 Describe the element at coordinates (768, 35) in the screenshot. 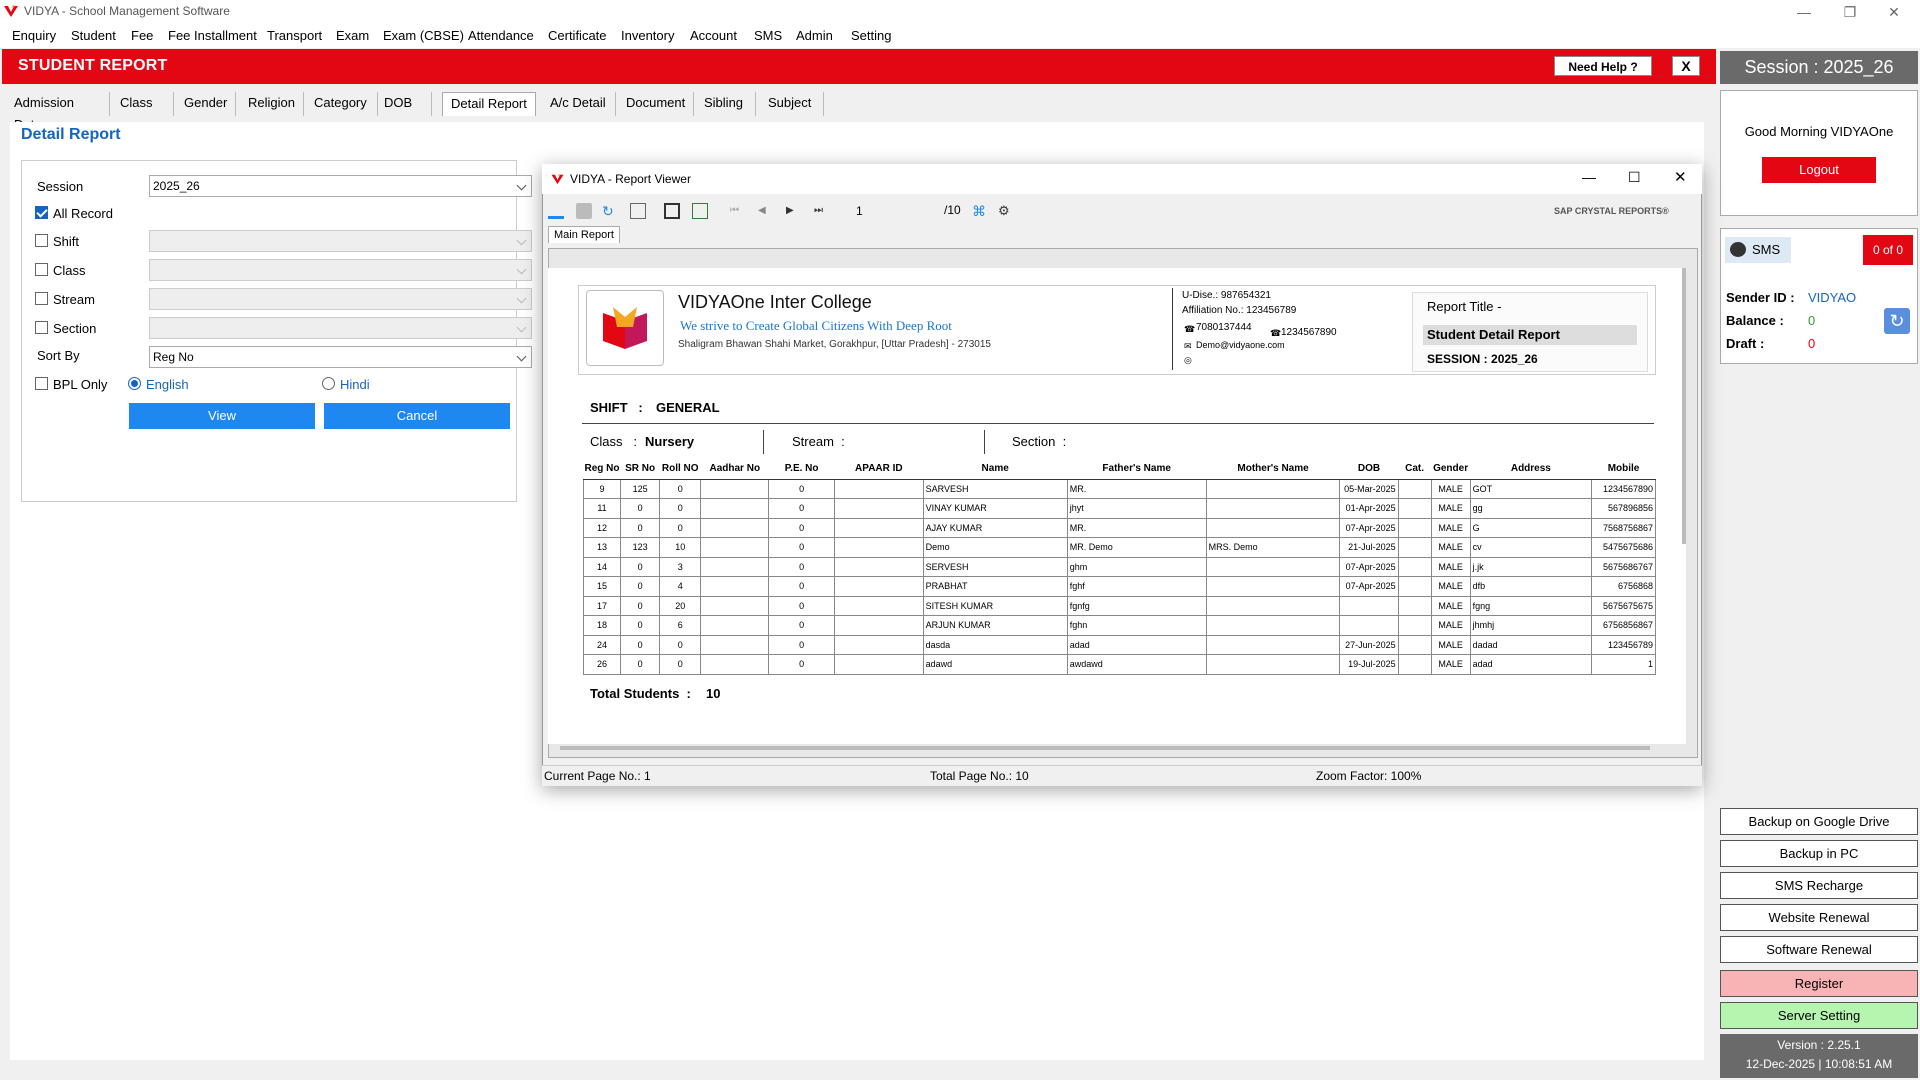

I see `menu-sms: SMS` at that location.